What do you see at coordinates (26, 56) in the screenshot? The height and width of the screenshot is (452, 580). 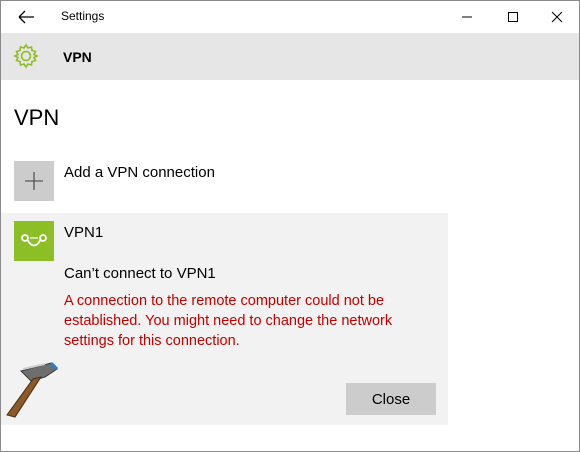 I see `gear-icon` at bounding box center [26, 56].